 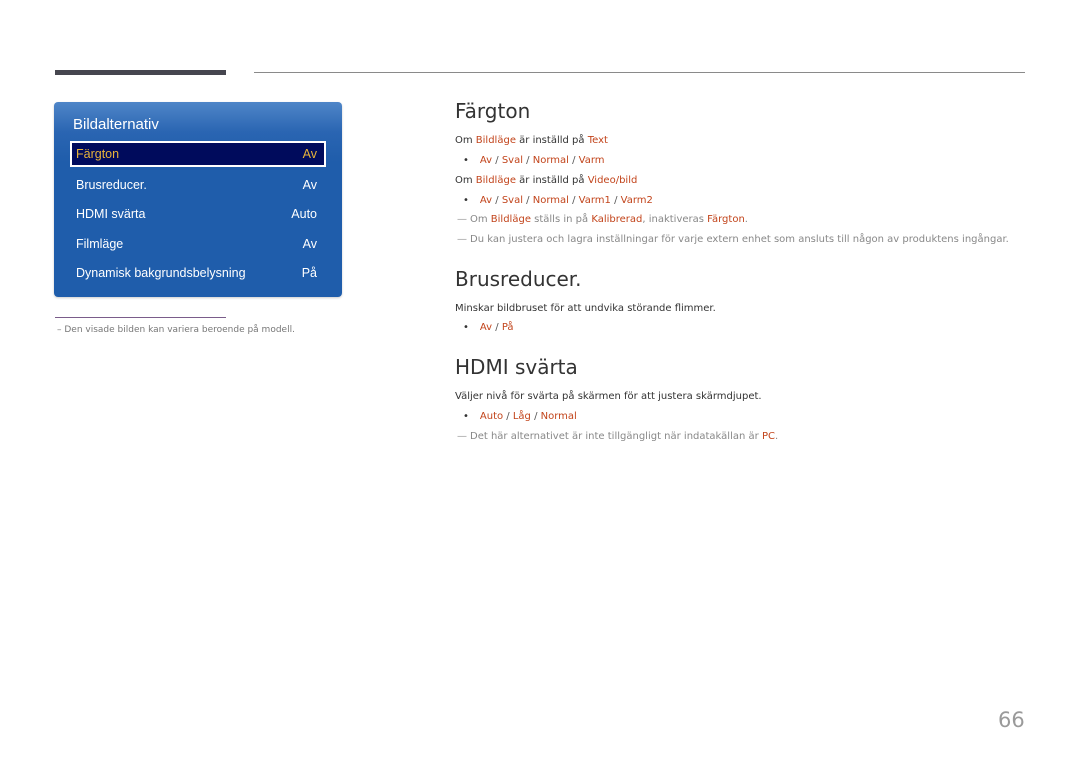 What do you see at coordinates (561, 219) in the screenshot?
I see `text: ställs in på` at bounding box center [561, 219].